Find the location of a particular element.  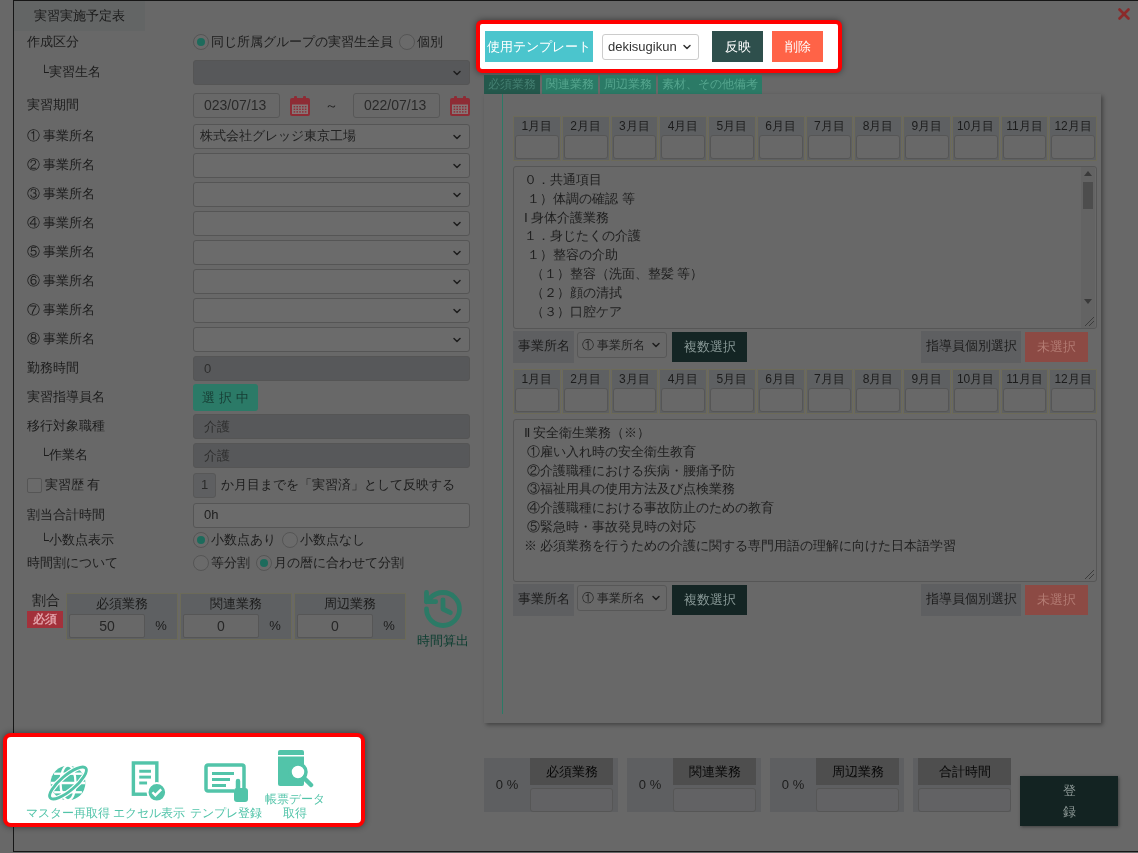

radio-label: 小数点あり is located at coordinates (243, 540).